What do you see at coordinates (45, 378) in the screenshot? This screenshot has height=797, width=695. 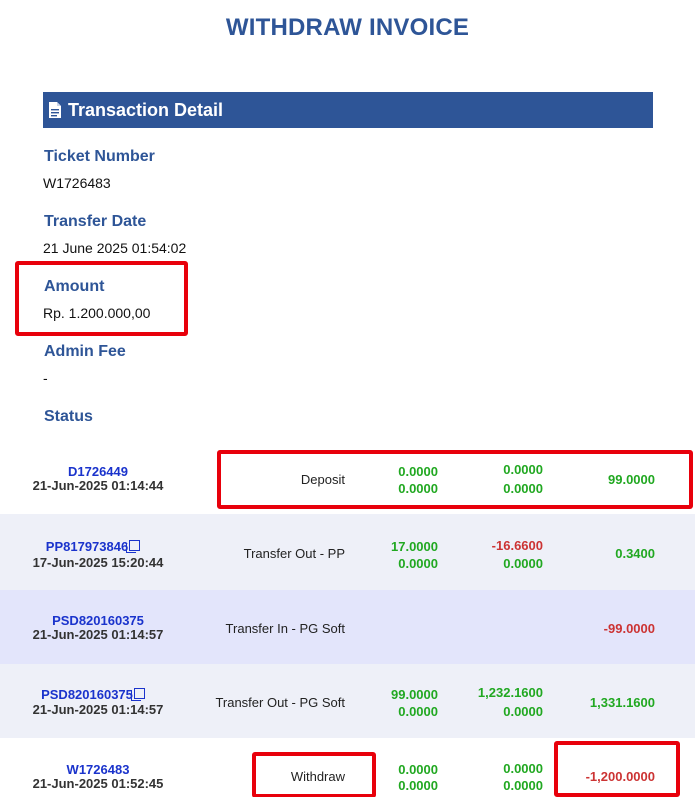 I see `admin-fee-value: -` at bounding box center [45, 378].